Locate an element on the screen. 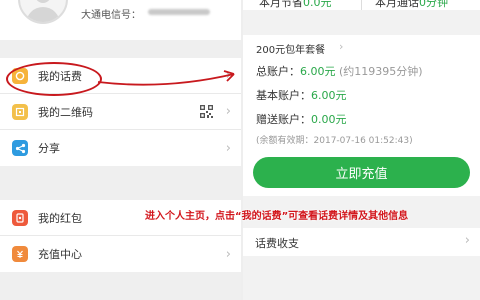  basic-account-line: 基本账户：6.00元 is located at coordinates (301, 95).